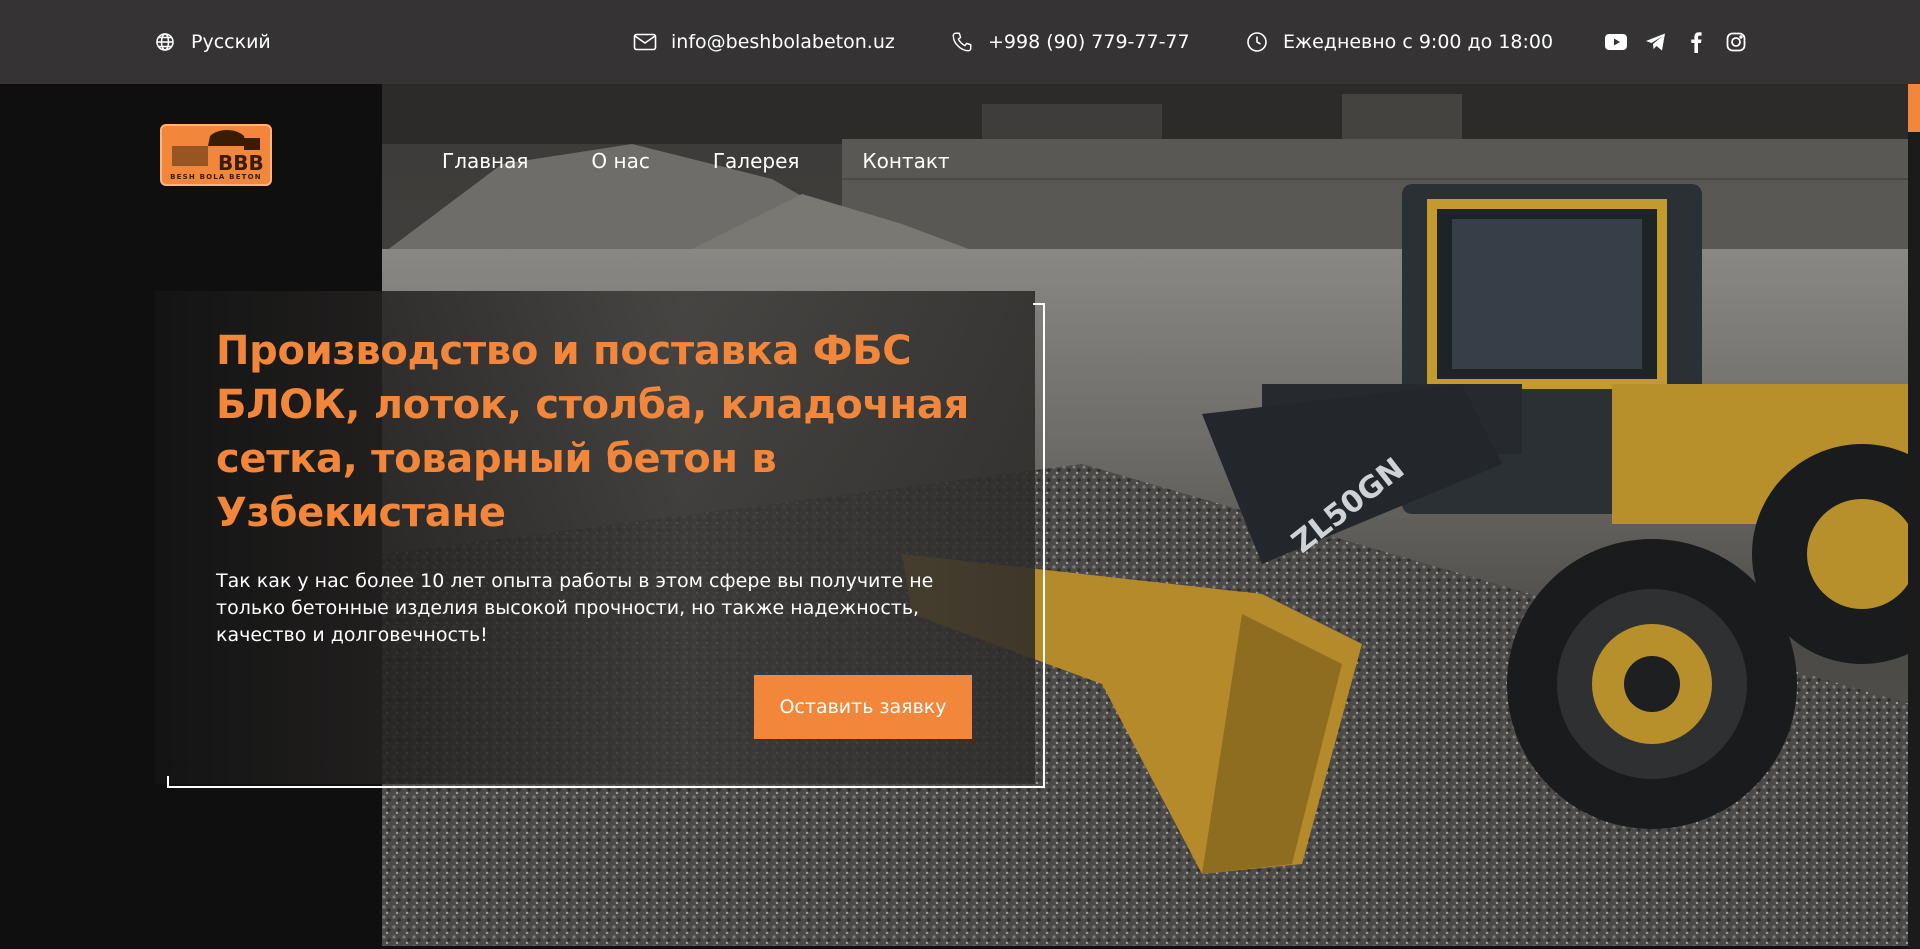 Image resolution: width=1920 pixels, height=949 pixels. I want to click on scrollbar-track, so click(1914, 516).